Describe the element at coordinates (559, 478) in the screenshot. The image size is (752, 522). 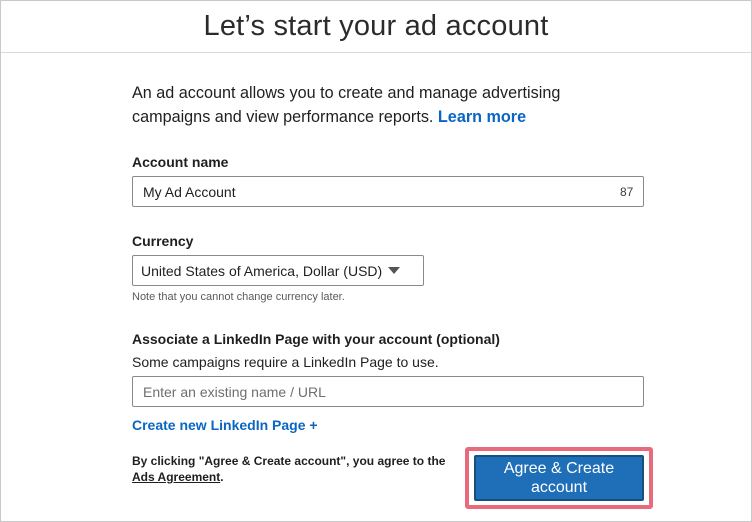
I see `agree-create-account-button: Agree & Create account` at that location.